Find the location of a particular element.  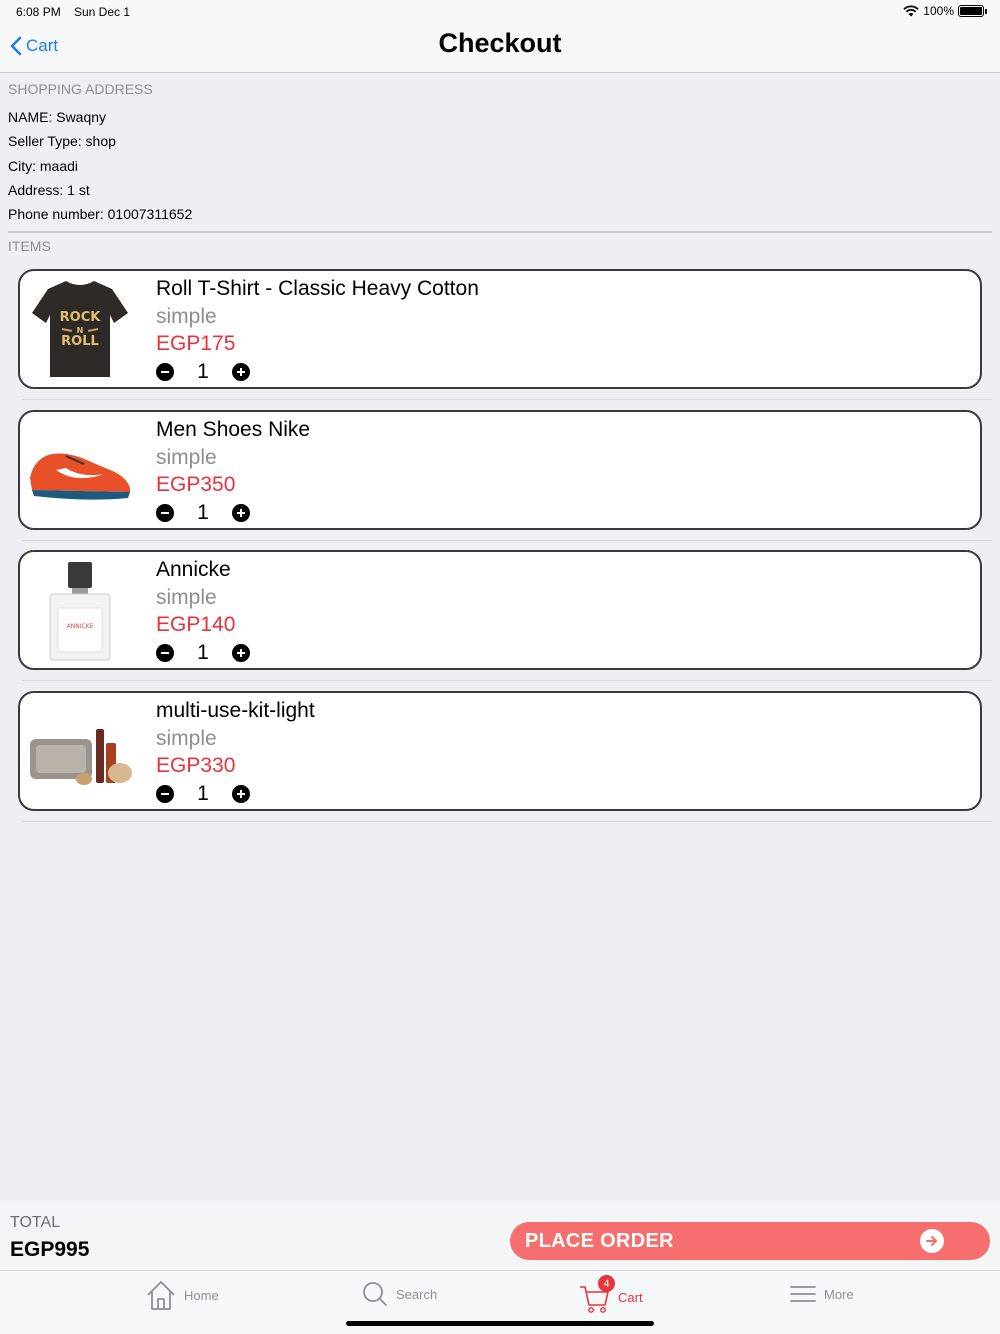

cart-item-card: Men Shoes Nike simple EGP350 1 is located at coordinates (500, 470).